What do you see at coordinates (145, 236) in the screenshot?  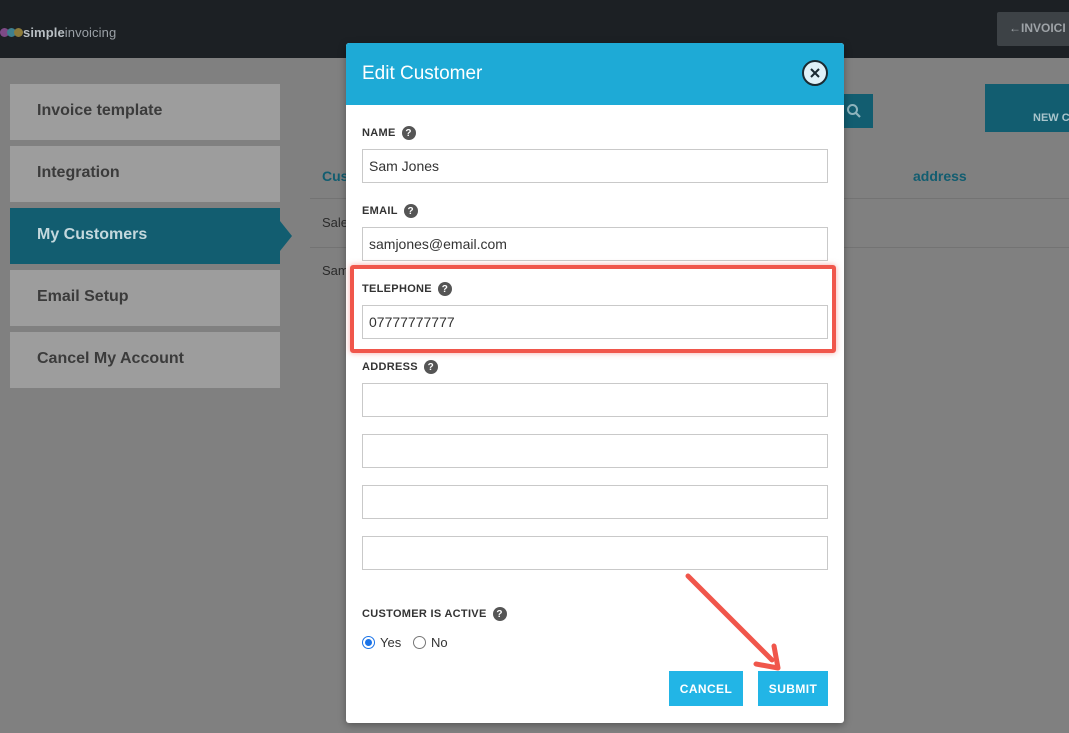 I see `sidebar-item-my-customers: My Customers` at bounding box center [145, 236].